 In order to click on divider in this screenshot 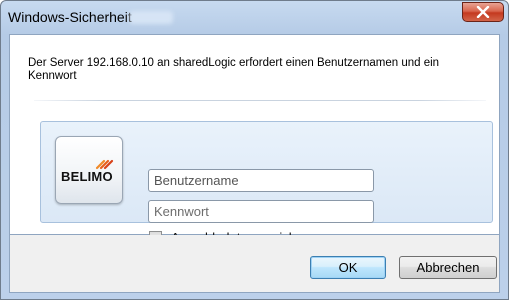, I will do `click(260, 100)`.